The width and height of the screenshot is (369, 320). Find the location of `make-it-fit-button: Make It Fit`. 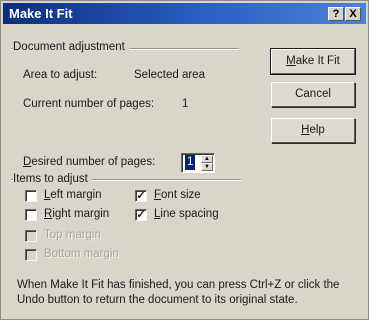

make-it-fit-button: Make It Fit is located at coordinates (313, 61).